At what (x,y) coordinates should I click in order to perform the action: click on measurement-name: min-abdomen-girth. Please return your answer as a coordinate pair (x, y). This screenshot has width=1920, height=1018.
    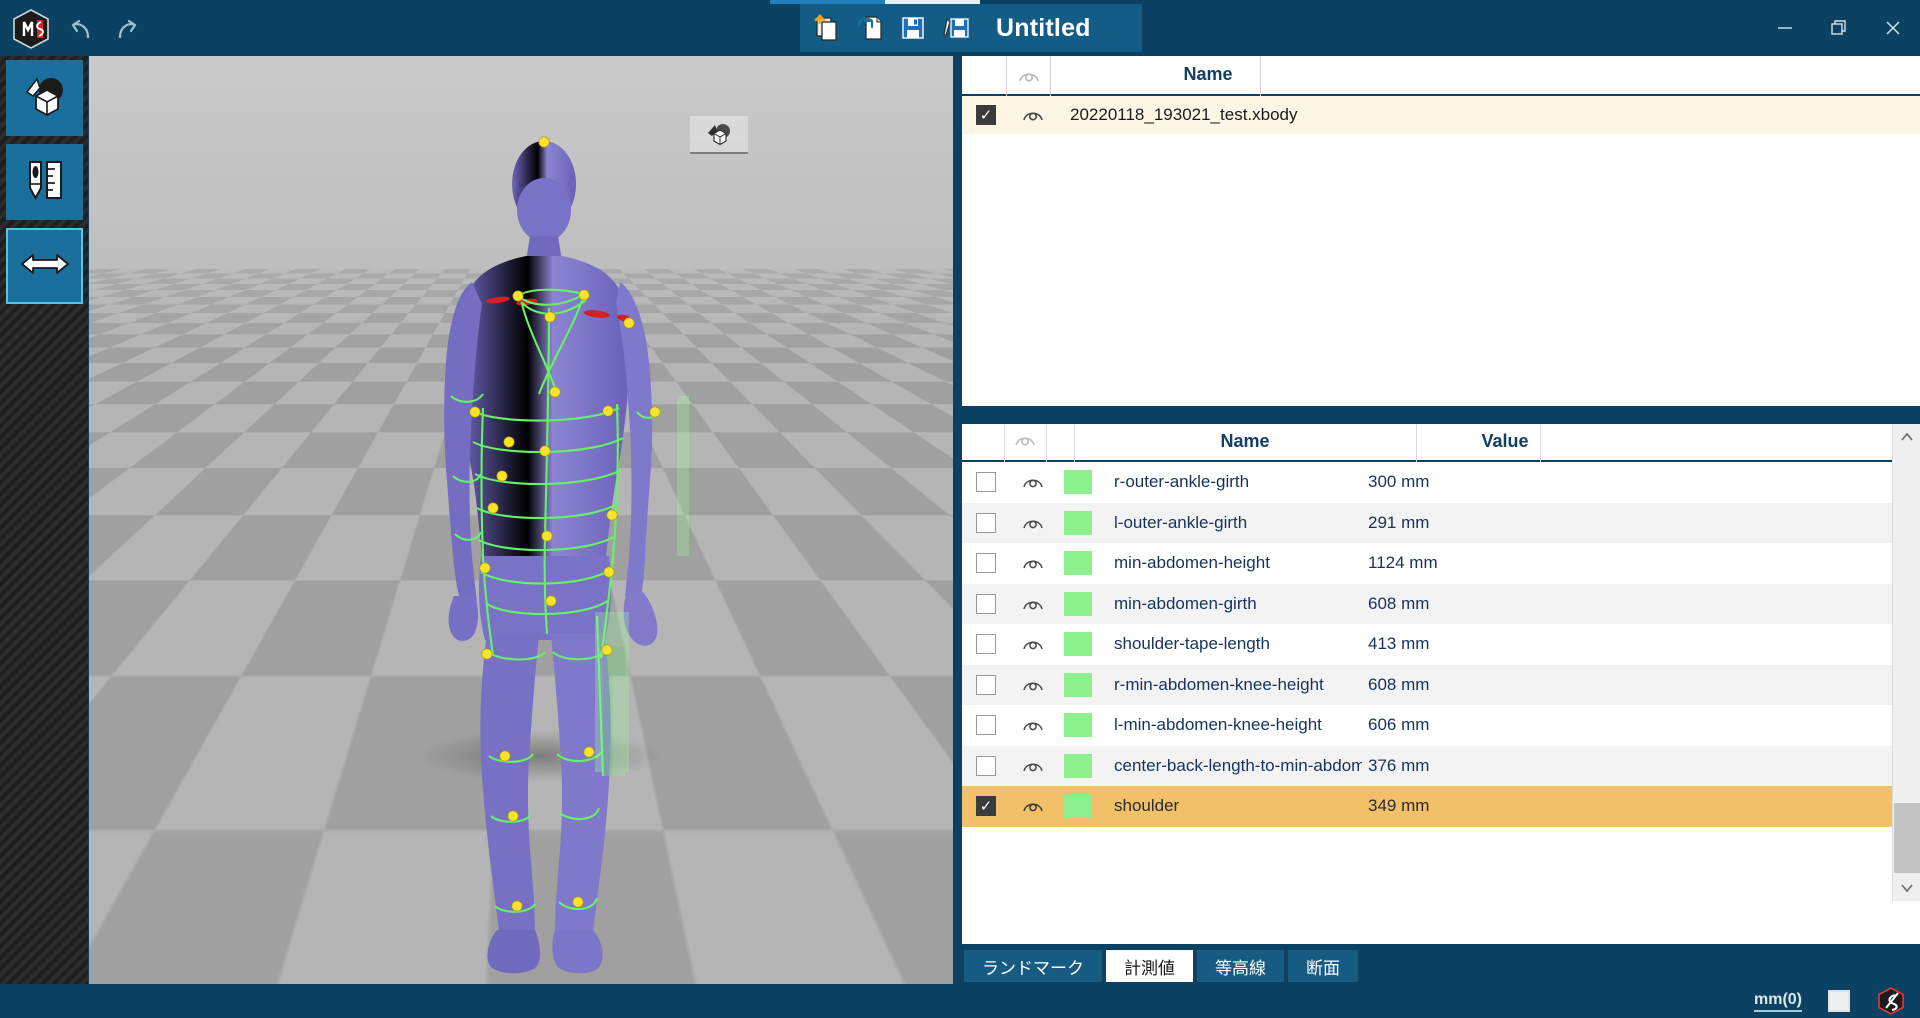
    Looking at the image, I should click on (1185, 603).